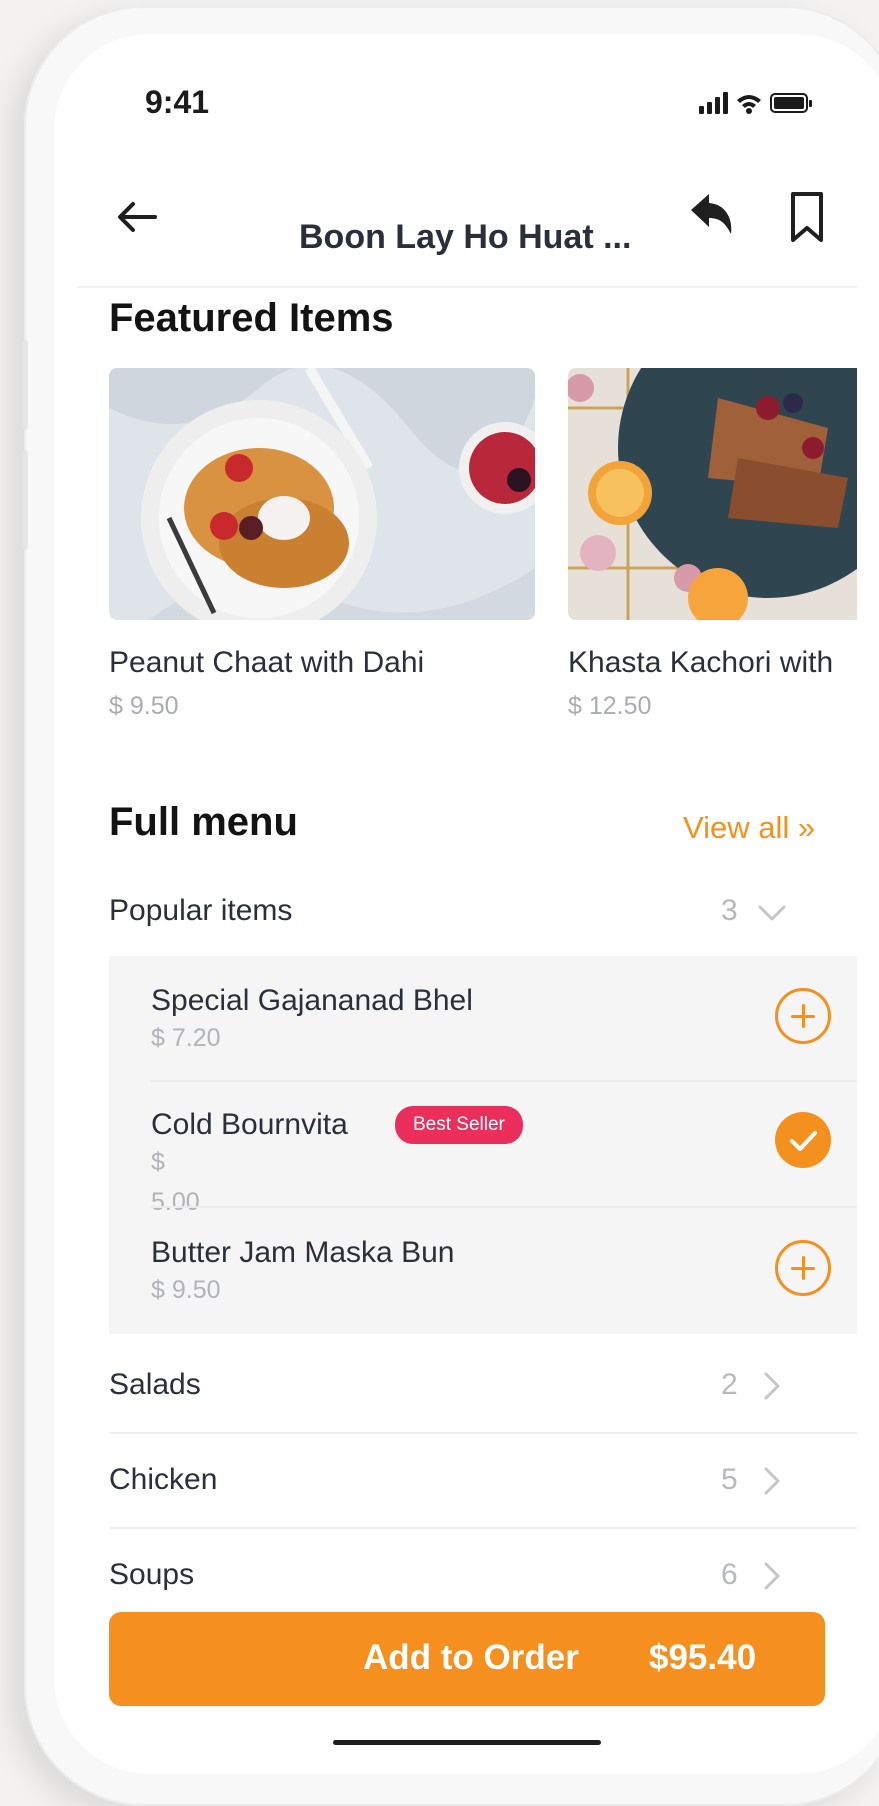 This screenshot has width=879, height=1806. What do you see at coordinates (203, 822) in the screenshot?
I see `full-menu-heading: Full menu` at bounding box center [203, 822].